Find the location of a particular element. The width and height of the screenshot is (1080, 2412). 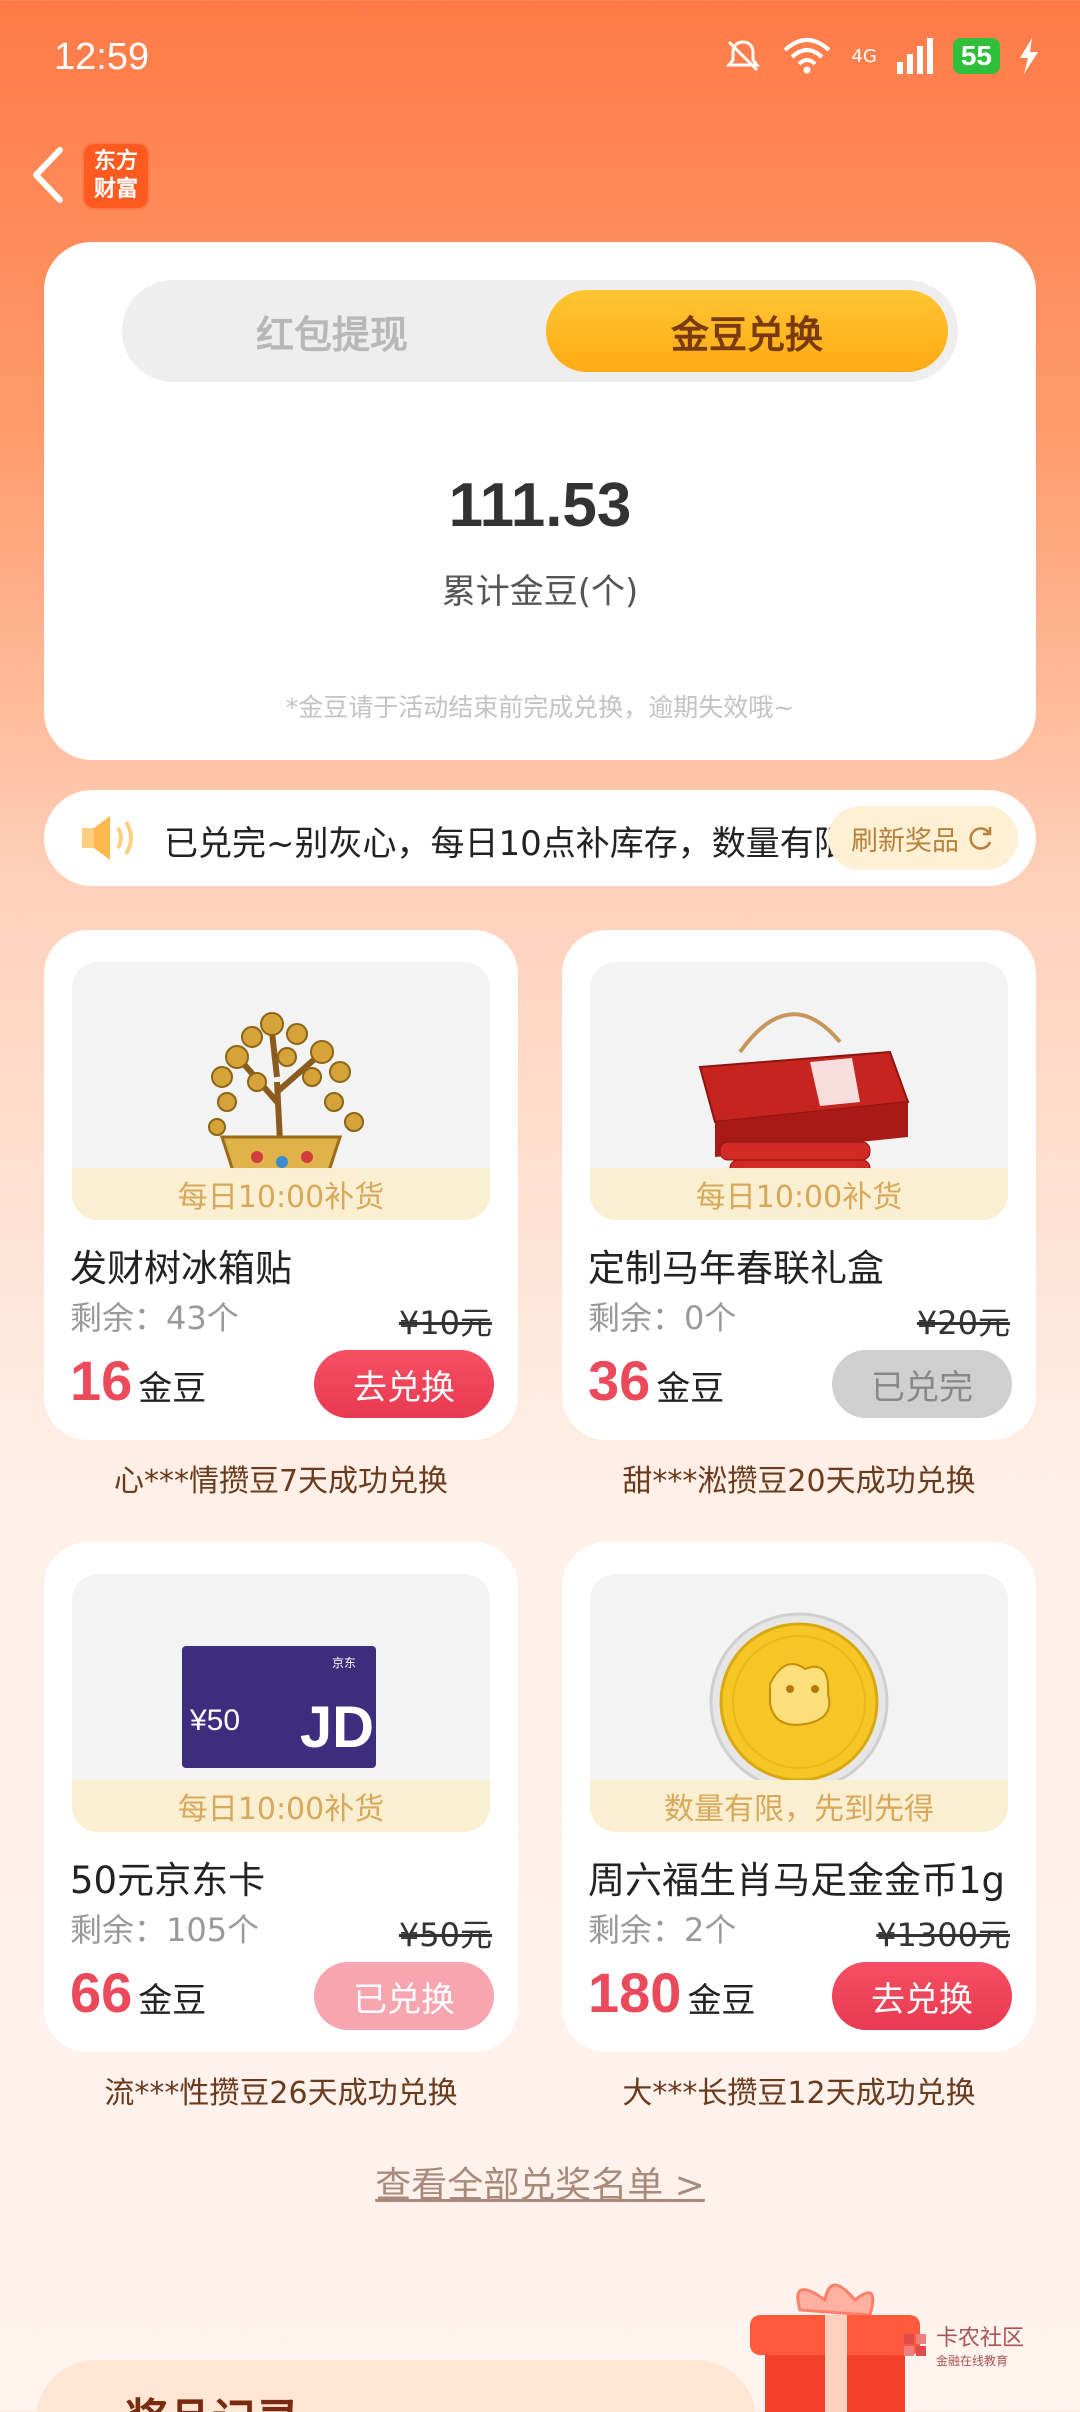

product-price: 16 金豆 is located at coordinates (138, 1380).